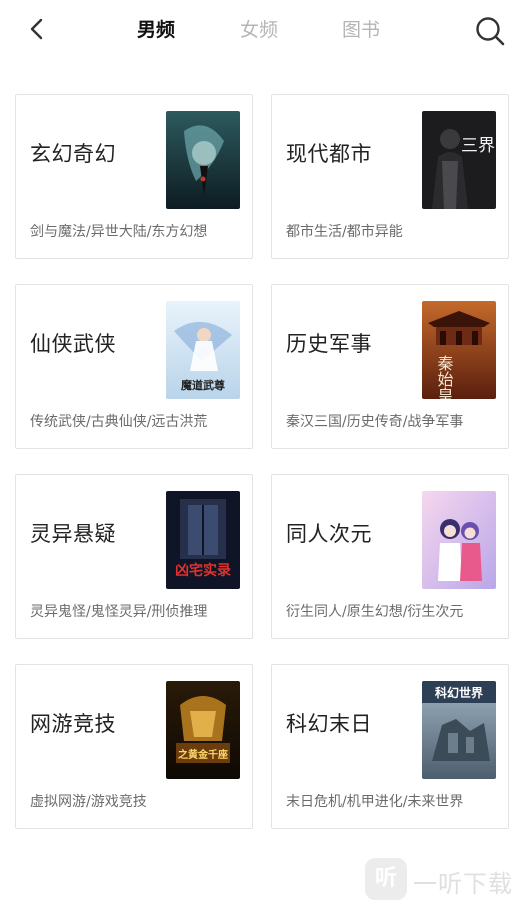 This screenshot has width=525, height=902. I want to click on top-bar: 男频 女频 图书, so click(262, 31).